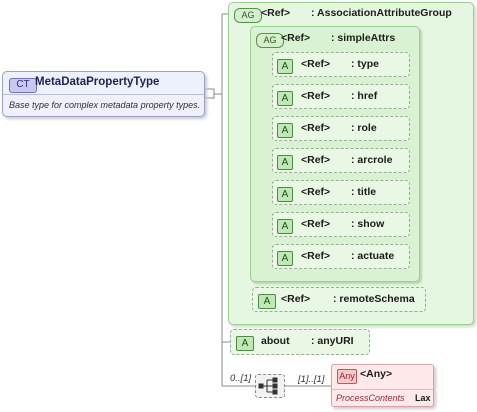 The width and height of the screenshot is (477, 412). What do you see at coordinates (341, 96) in the screenshot?
I see `attribute-href: A <Ref> : href` at bounding box center [341, 96].